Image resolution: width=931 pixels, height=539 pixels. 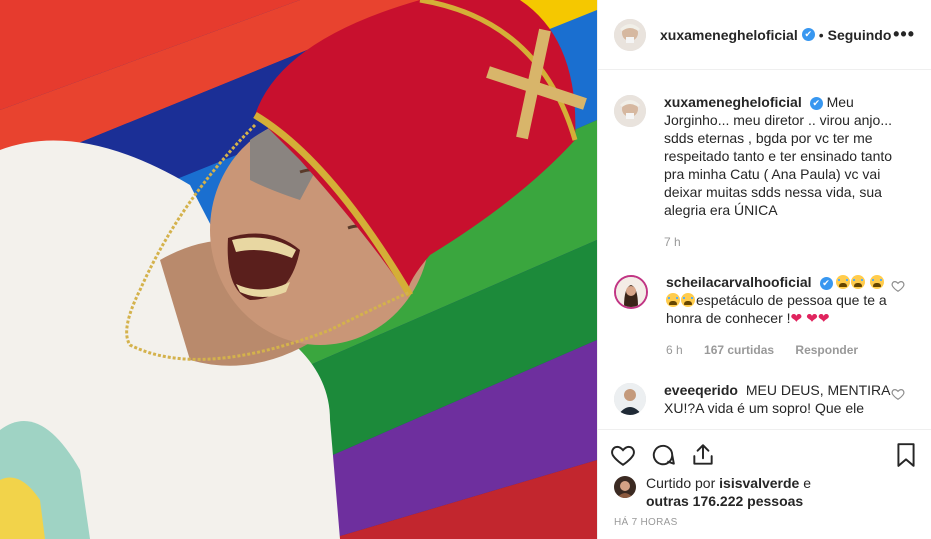 I want to click on commenter-username: eveeqerido, so click(x=701, y=390).